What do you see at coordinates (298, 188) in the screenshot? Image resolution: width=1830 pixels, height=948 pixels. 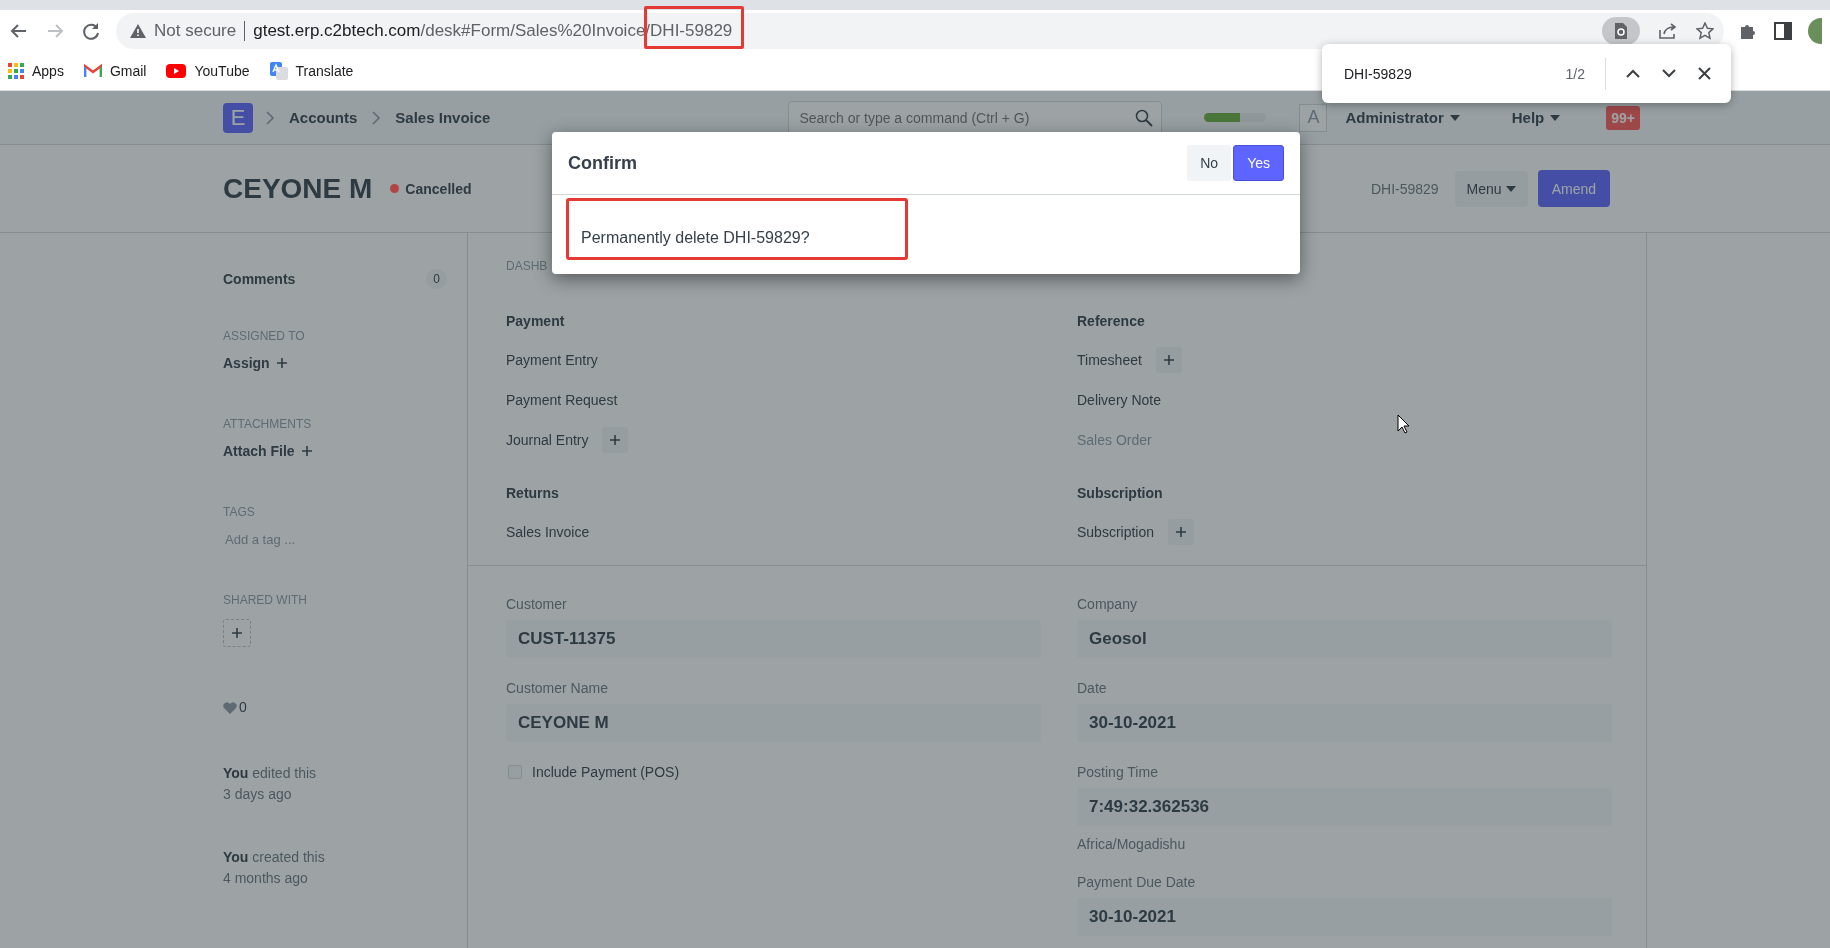 I see `page-title: CEYONE M` at bounding box center [298, 188].